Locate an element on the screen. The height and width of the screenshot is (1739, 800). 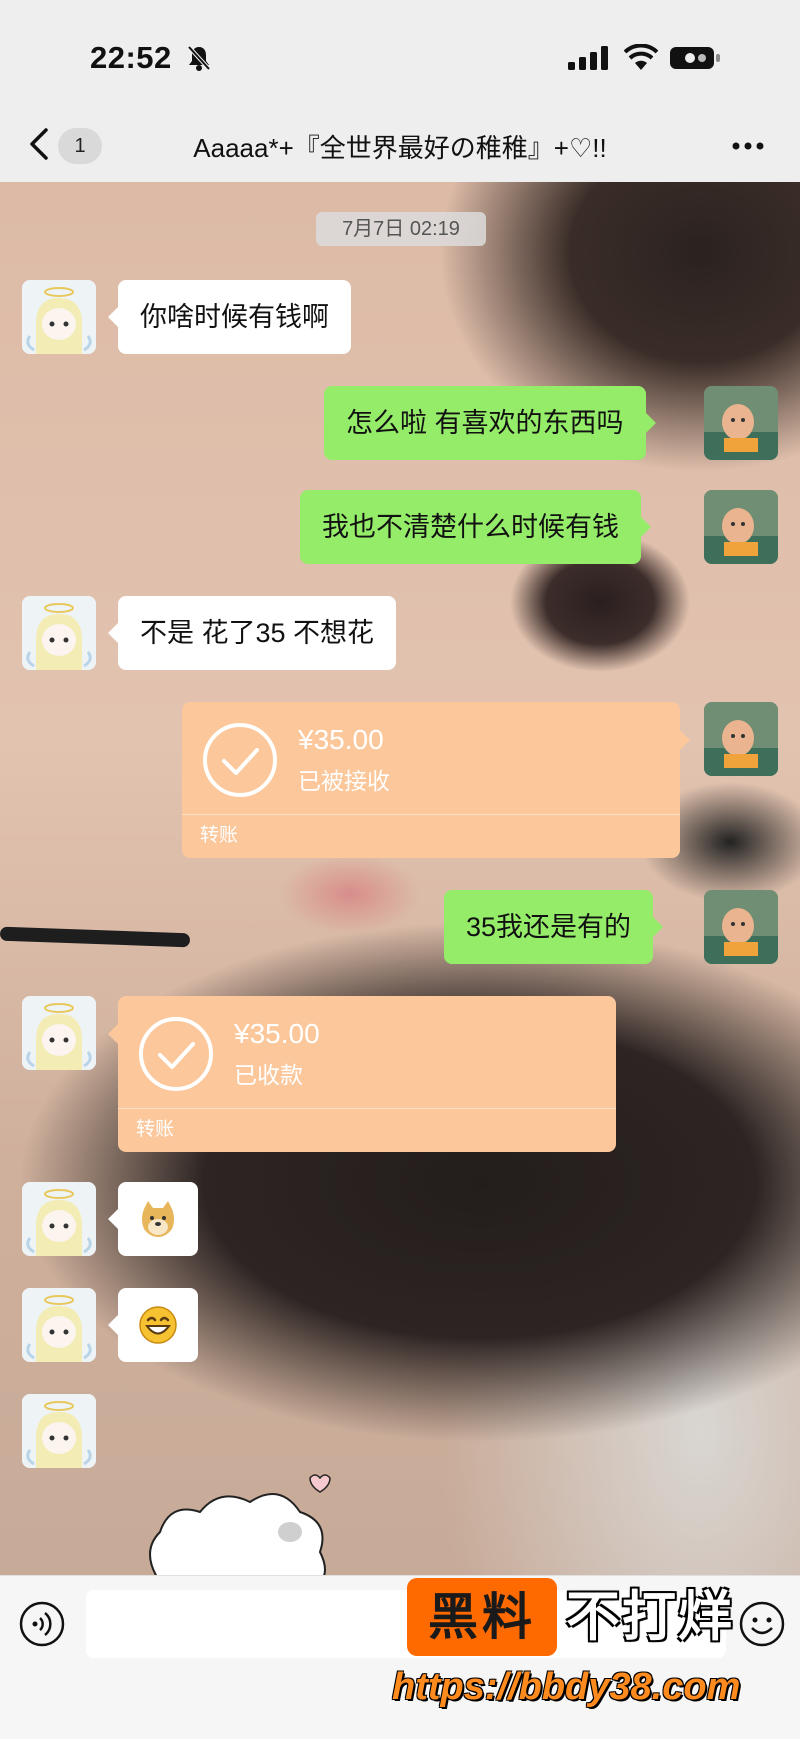
message-bubble-outgoing: 35我还是有的 is located at coordinates (554, 927).